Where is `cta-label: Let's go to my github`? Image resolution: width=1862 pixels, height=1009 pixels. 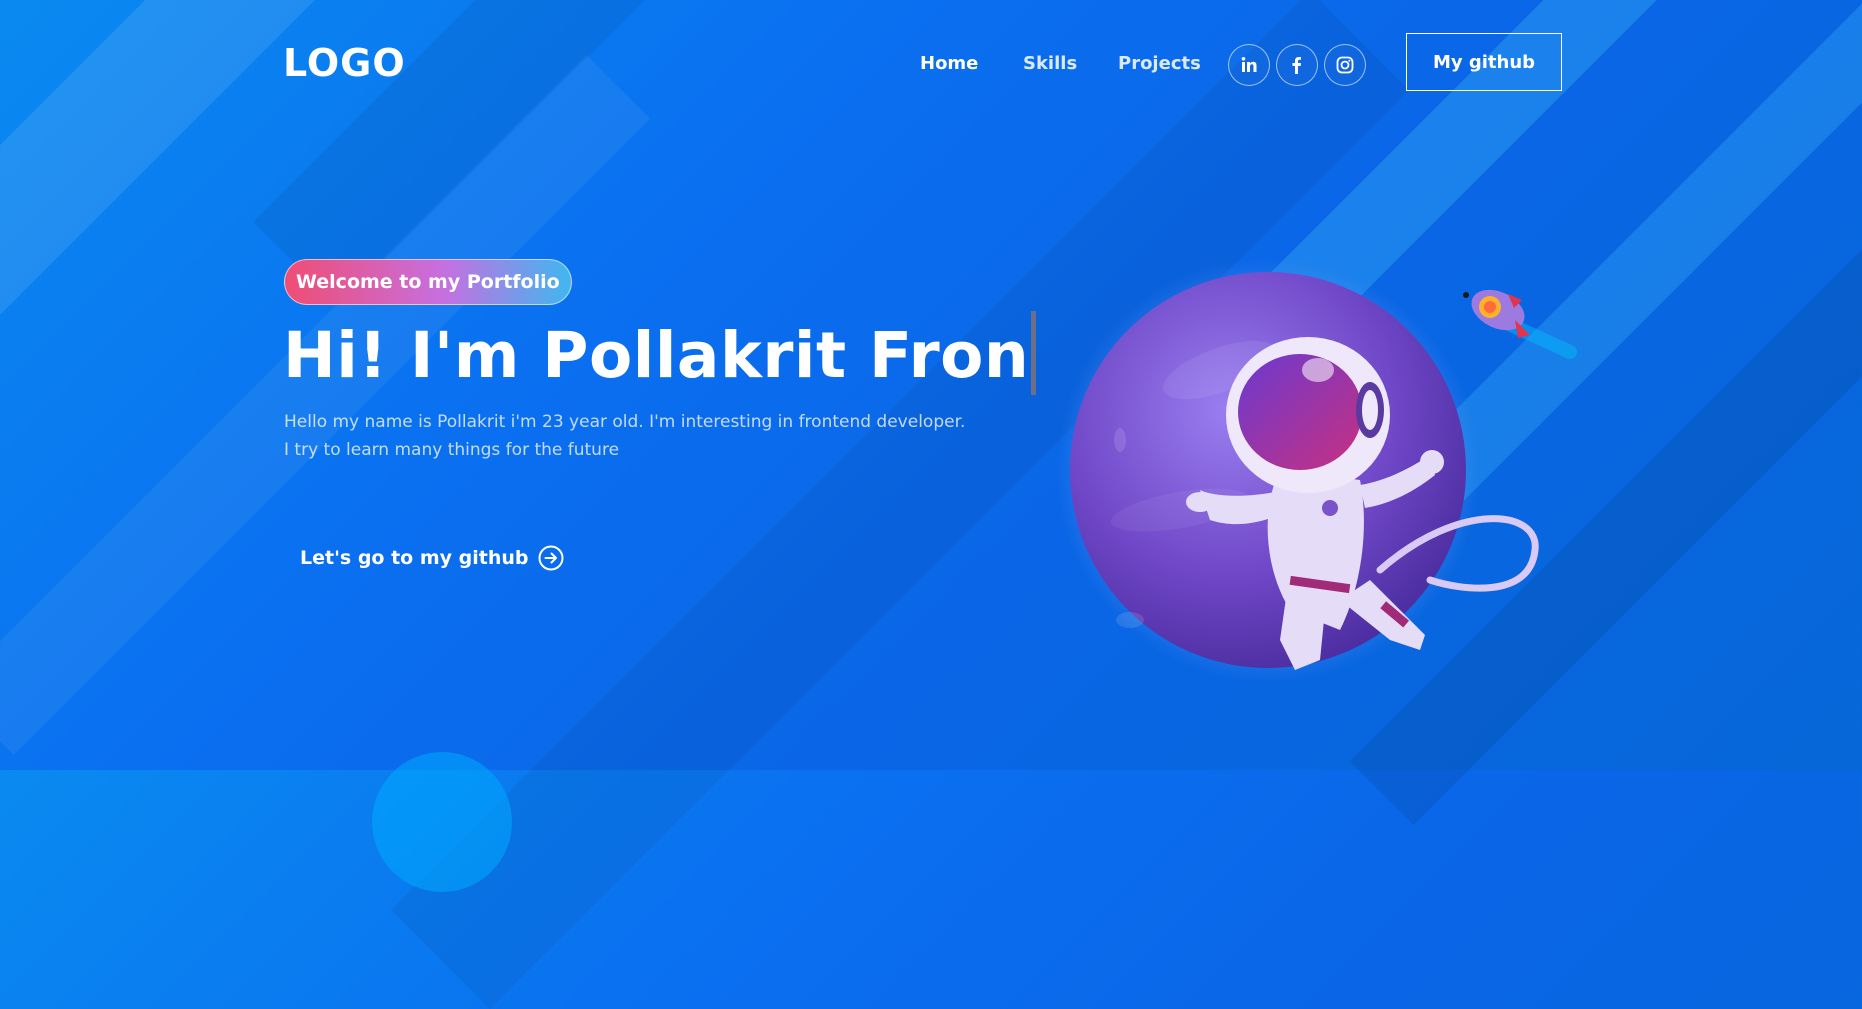 cta-label: Let's go to my github is located at coordinates (414, 558).